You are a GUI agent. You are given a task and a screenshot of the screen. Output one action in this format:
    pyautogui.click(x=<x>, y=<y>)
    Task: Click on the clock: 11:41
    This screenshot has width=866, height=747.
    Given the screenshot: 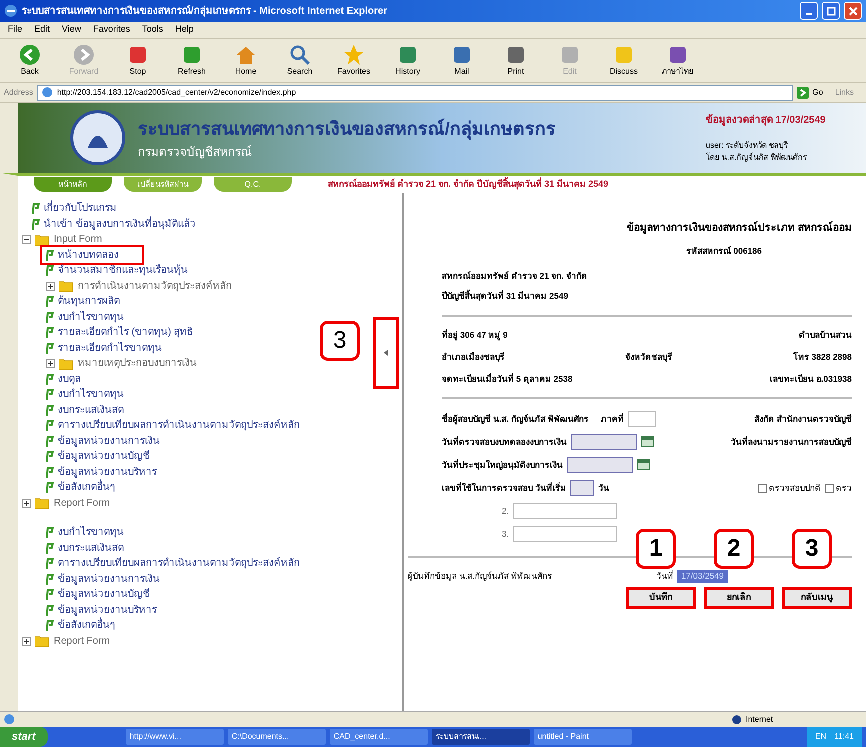 What is the action you would take?
    pyautogui.click(x=844, y=737)
    